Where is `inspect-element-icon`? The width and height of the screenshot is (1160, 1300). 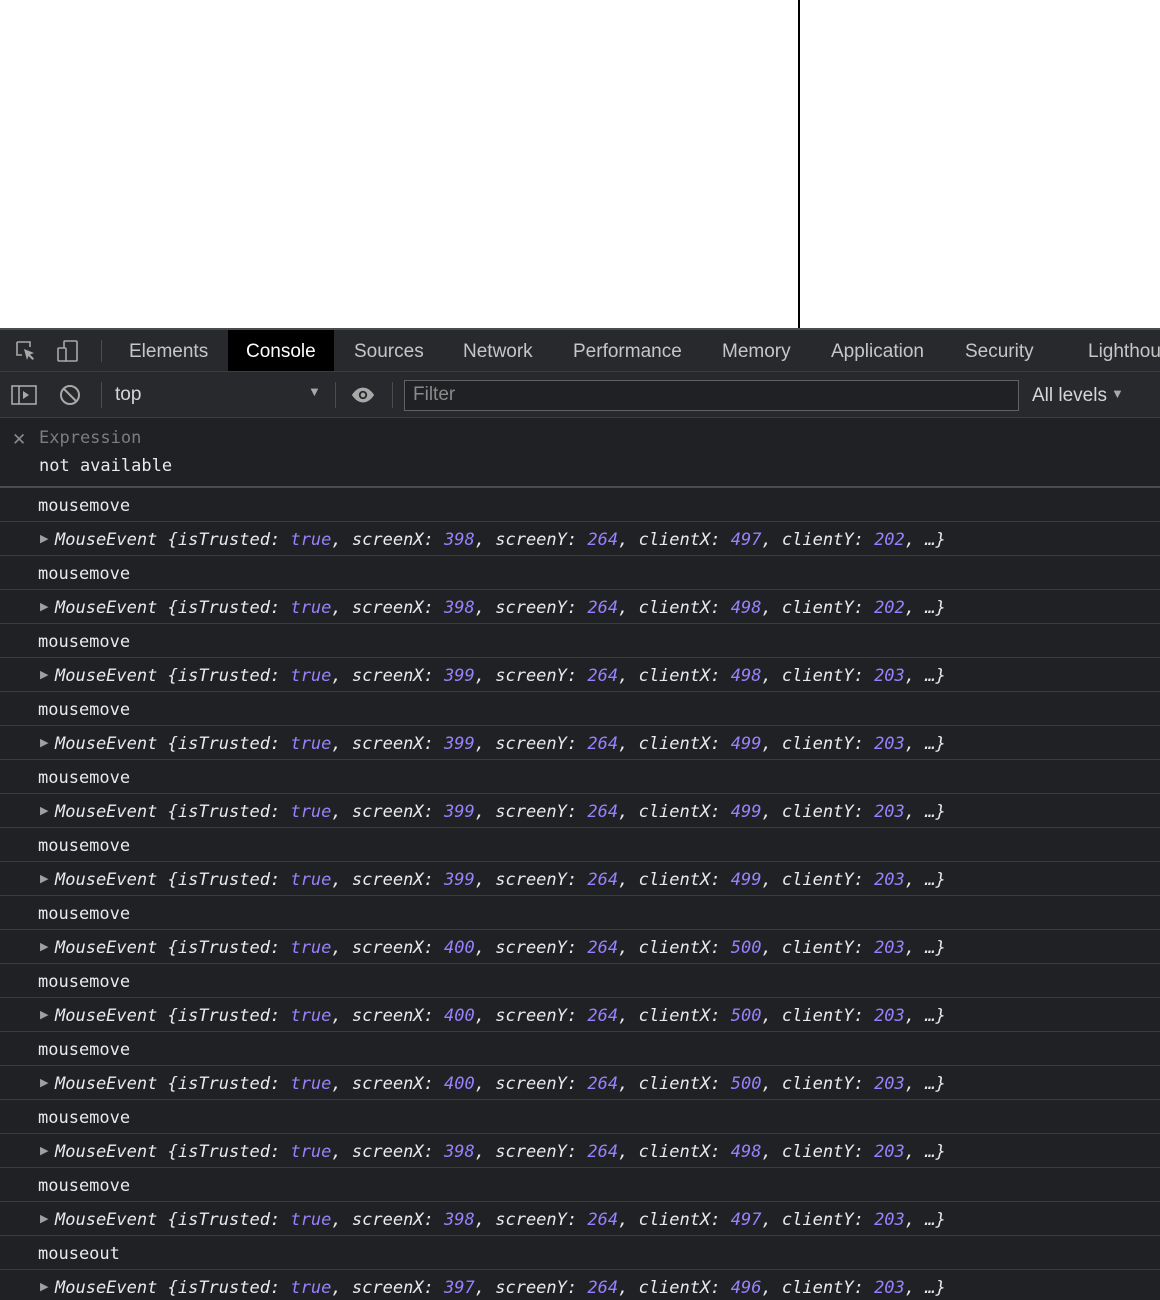 inspect-element-icon is located at coordinates (26, 351).